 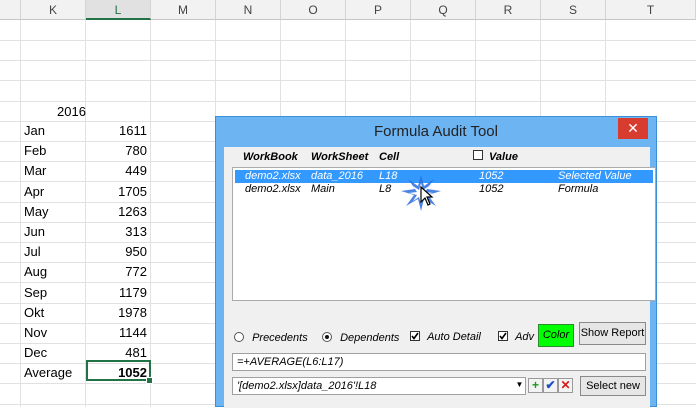 I want to click on month-label-cell: Apr, so click(x=34, y=191).